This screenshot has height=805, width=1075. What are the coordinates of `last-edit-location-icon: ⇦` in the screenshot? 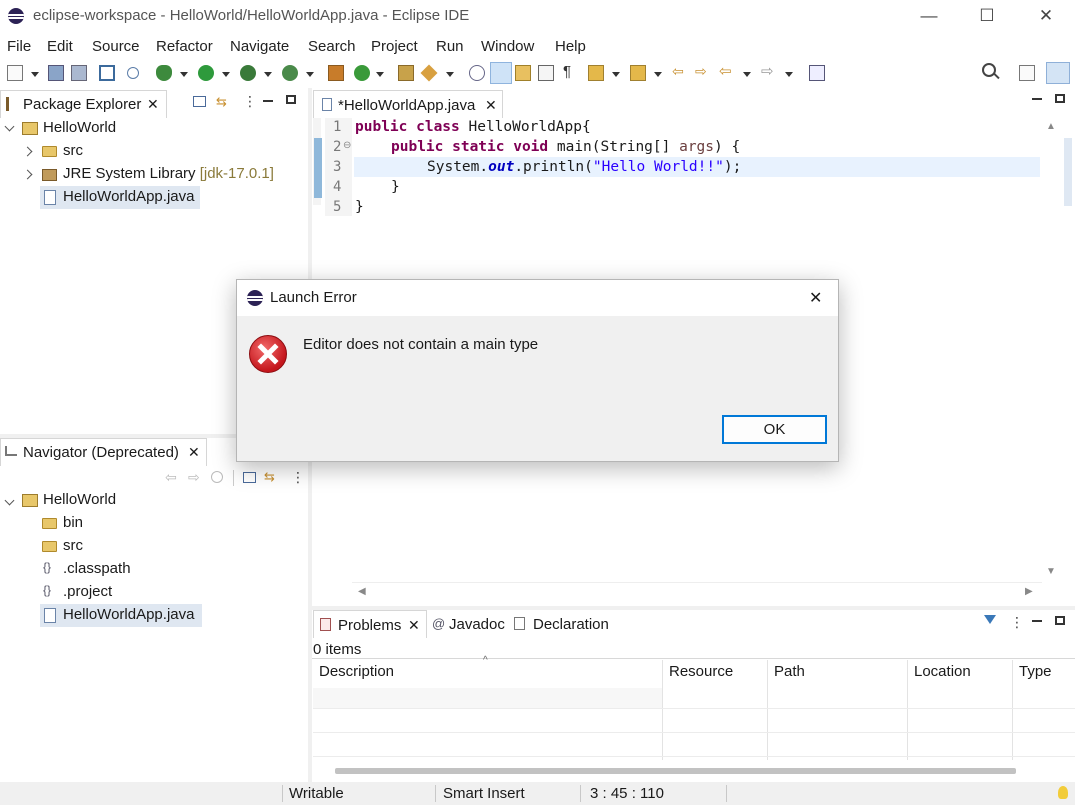 It's located at (680, 71).